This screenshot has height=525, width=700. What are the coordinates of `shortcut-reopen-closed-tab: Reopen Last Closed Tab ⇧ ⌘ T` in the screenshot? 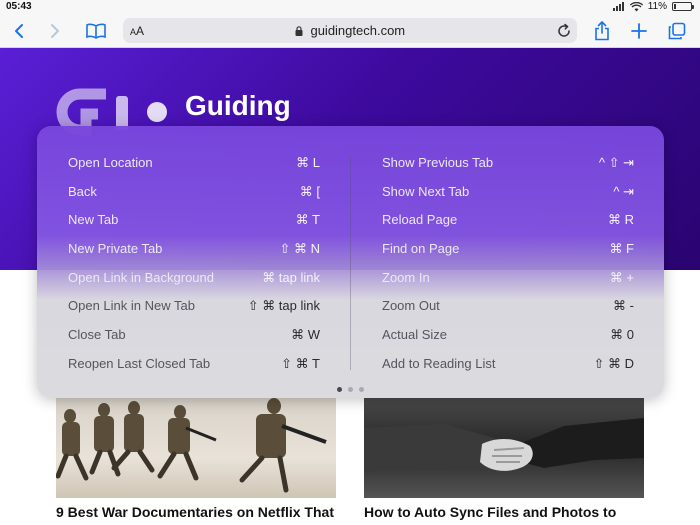 It's located at (194, 364).